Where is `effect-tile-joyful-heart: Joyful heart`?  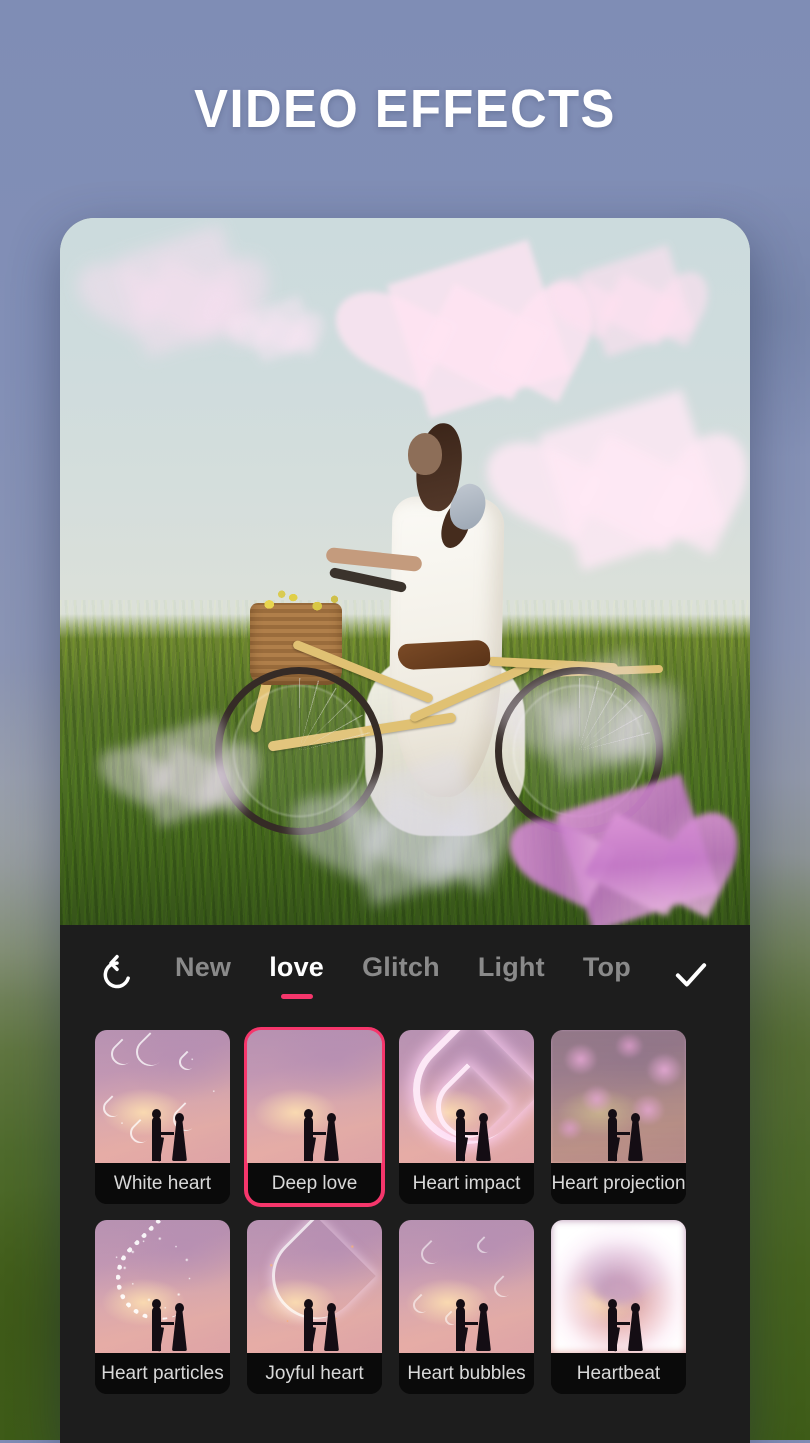
effect-tile-joyful-heart: Joyful heart is located at coordinates (314, 1307).